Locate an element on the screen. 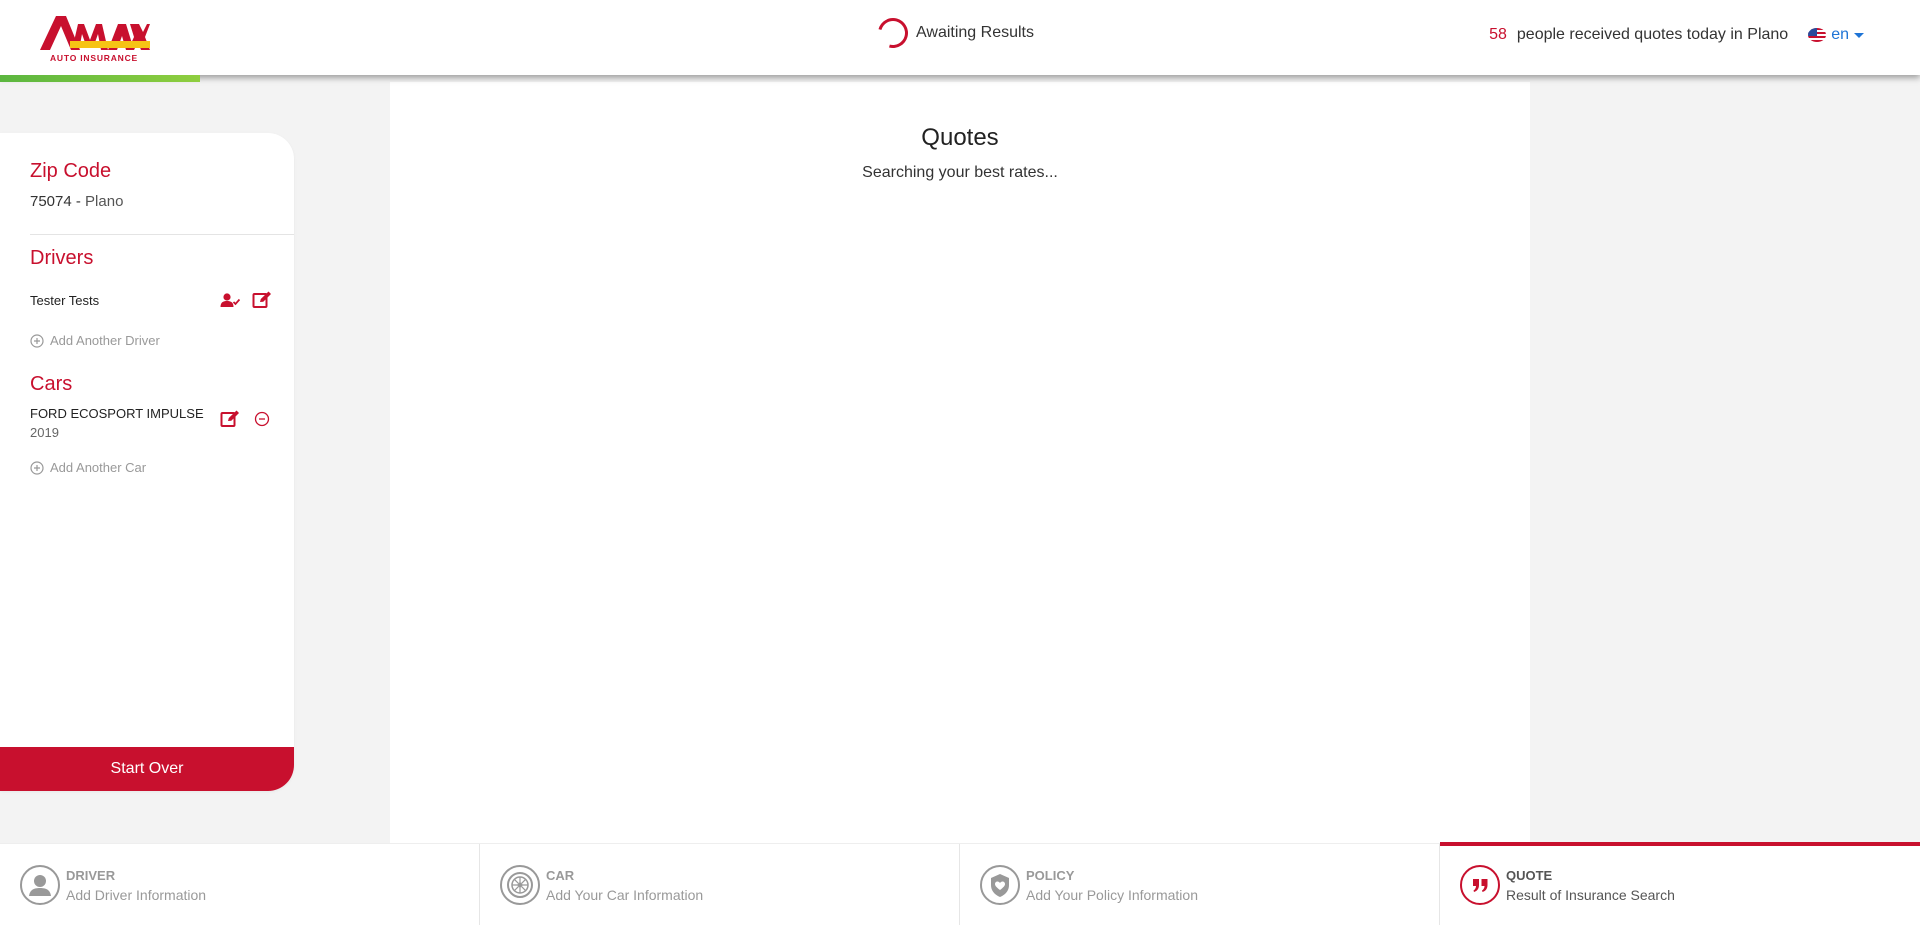 This screenshot has width=1920, height=925. us-flag-icon is located at coordinates (1817, 35).